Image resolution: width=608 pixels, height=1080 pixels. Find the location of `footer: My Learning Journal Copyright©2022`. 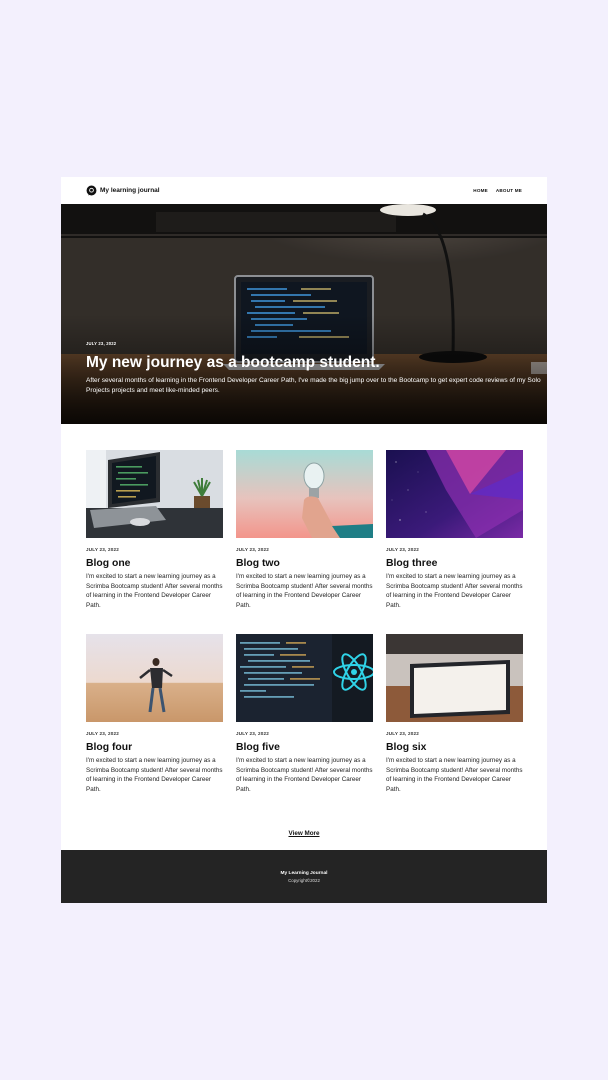

footer: My Learning Journal Copyright©2022 is located at coordinates (304, 876).